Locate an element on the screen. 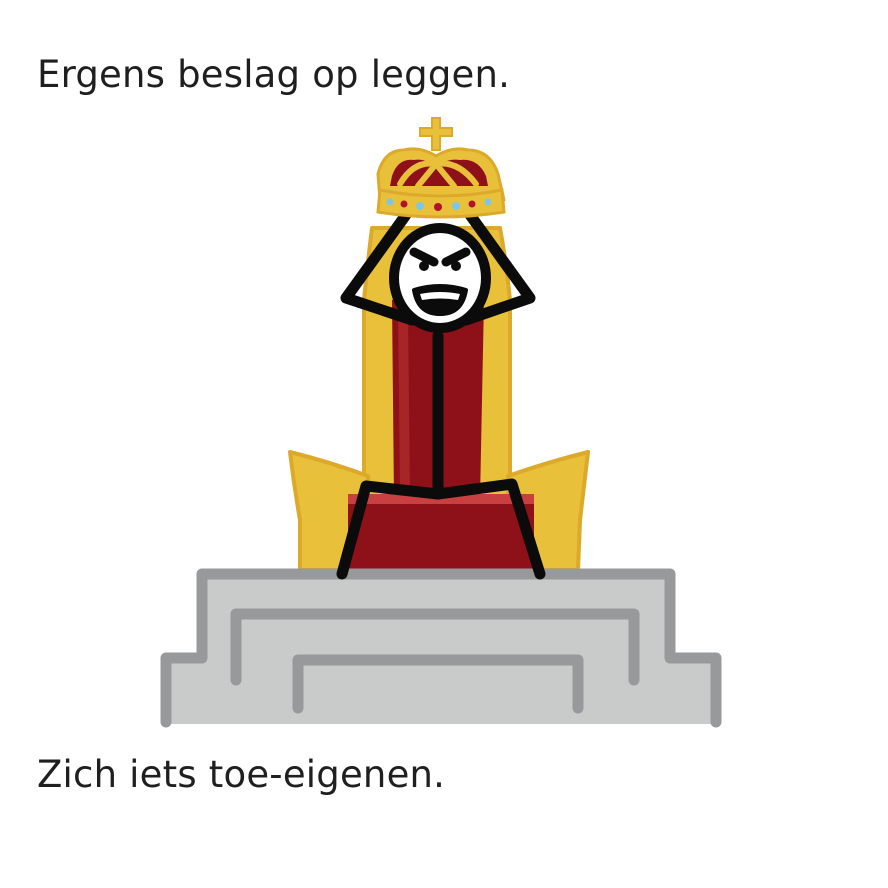 Image resolution: width=888 pixels, height=888 pixels. stick-figure-left-eye is located at coordinates (424, 266).